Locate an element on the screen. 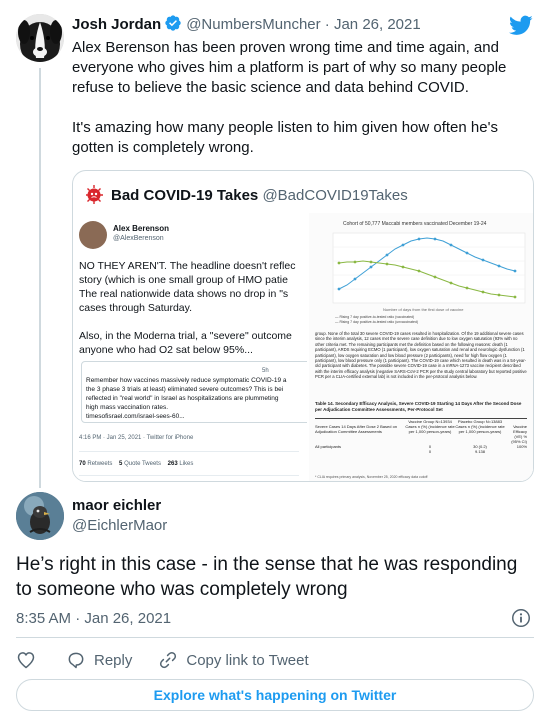  quotes-count: 5 is located at coordinates (121, 464).